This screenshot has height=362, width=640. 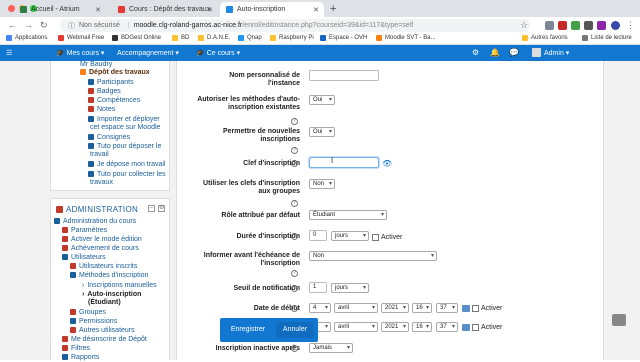 What do you see at coordinates (447, 327) in the screenshot?
I see `fin-minute-select: 37` at bounding box center [447, 327].